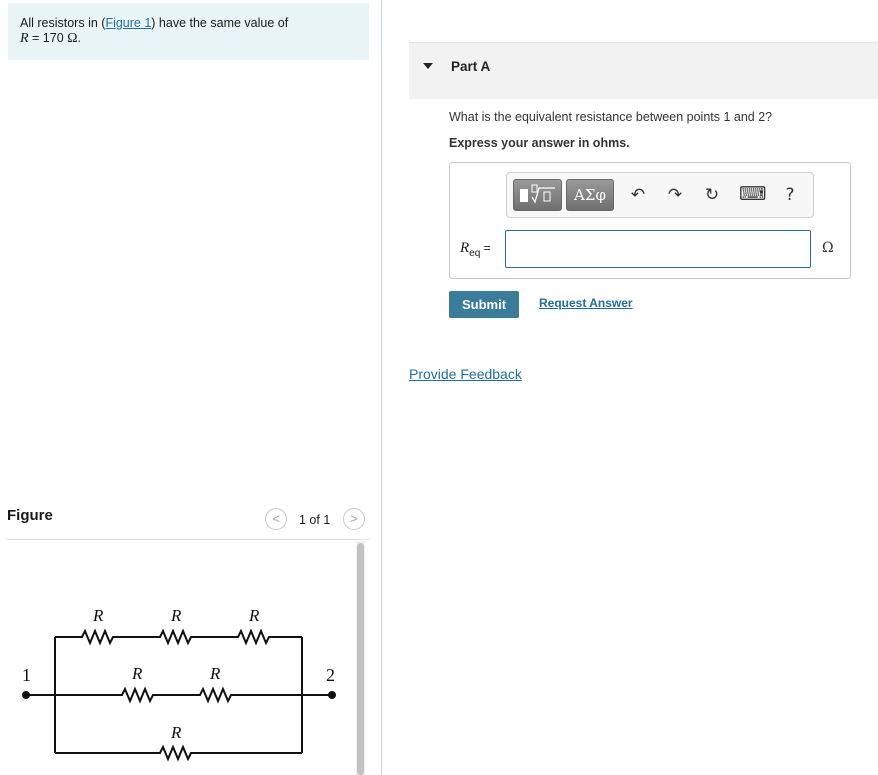 The width and height of the screenshot is (878, 775). I want to click on redo-icon: ↷, so click(675, 195).